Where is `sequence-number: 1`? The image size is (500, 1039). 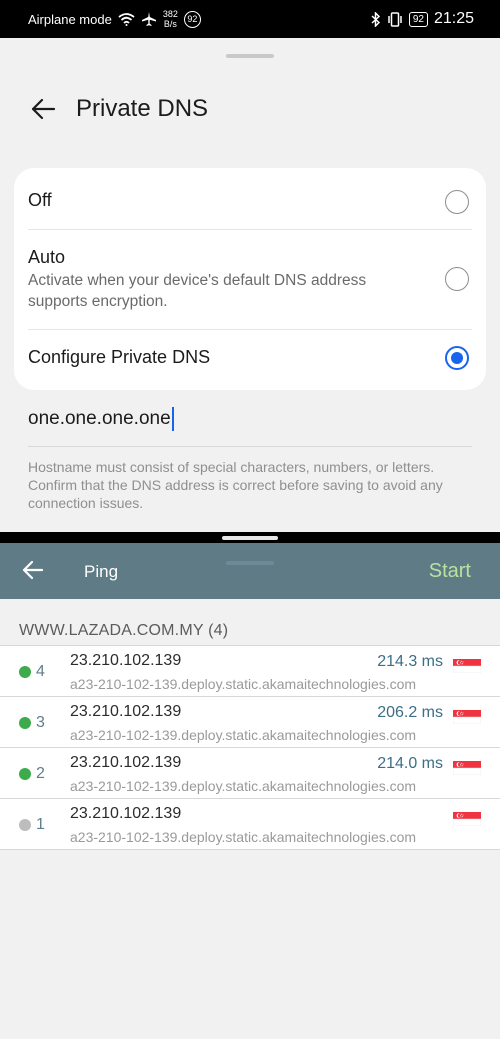
sequence-number: 1 is located at coordinates (40, 824).